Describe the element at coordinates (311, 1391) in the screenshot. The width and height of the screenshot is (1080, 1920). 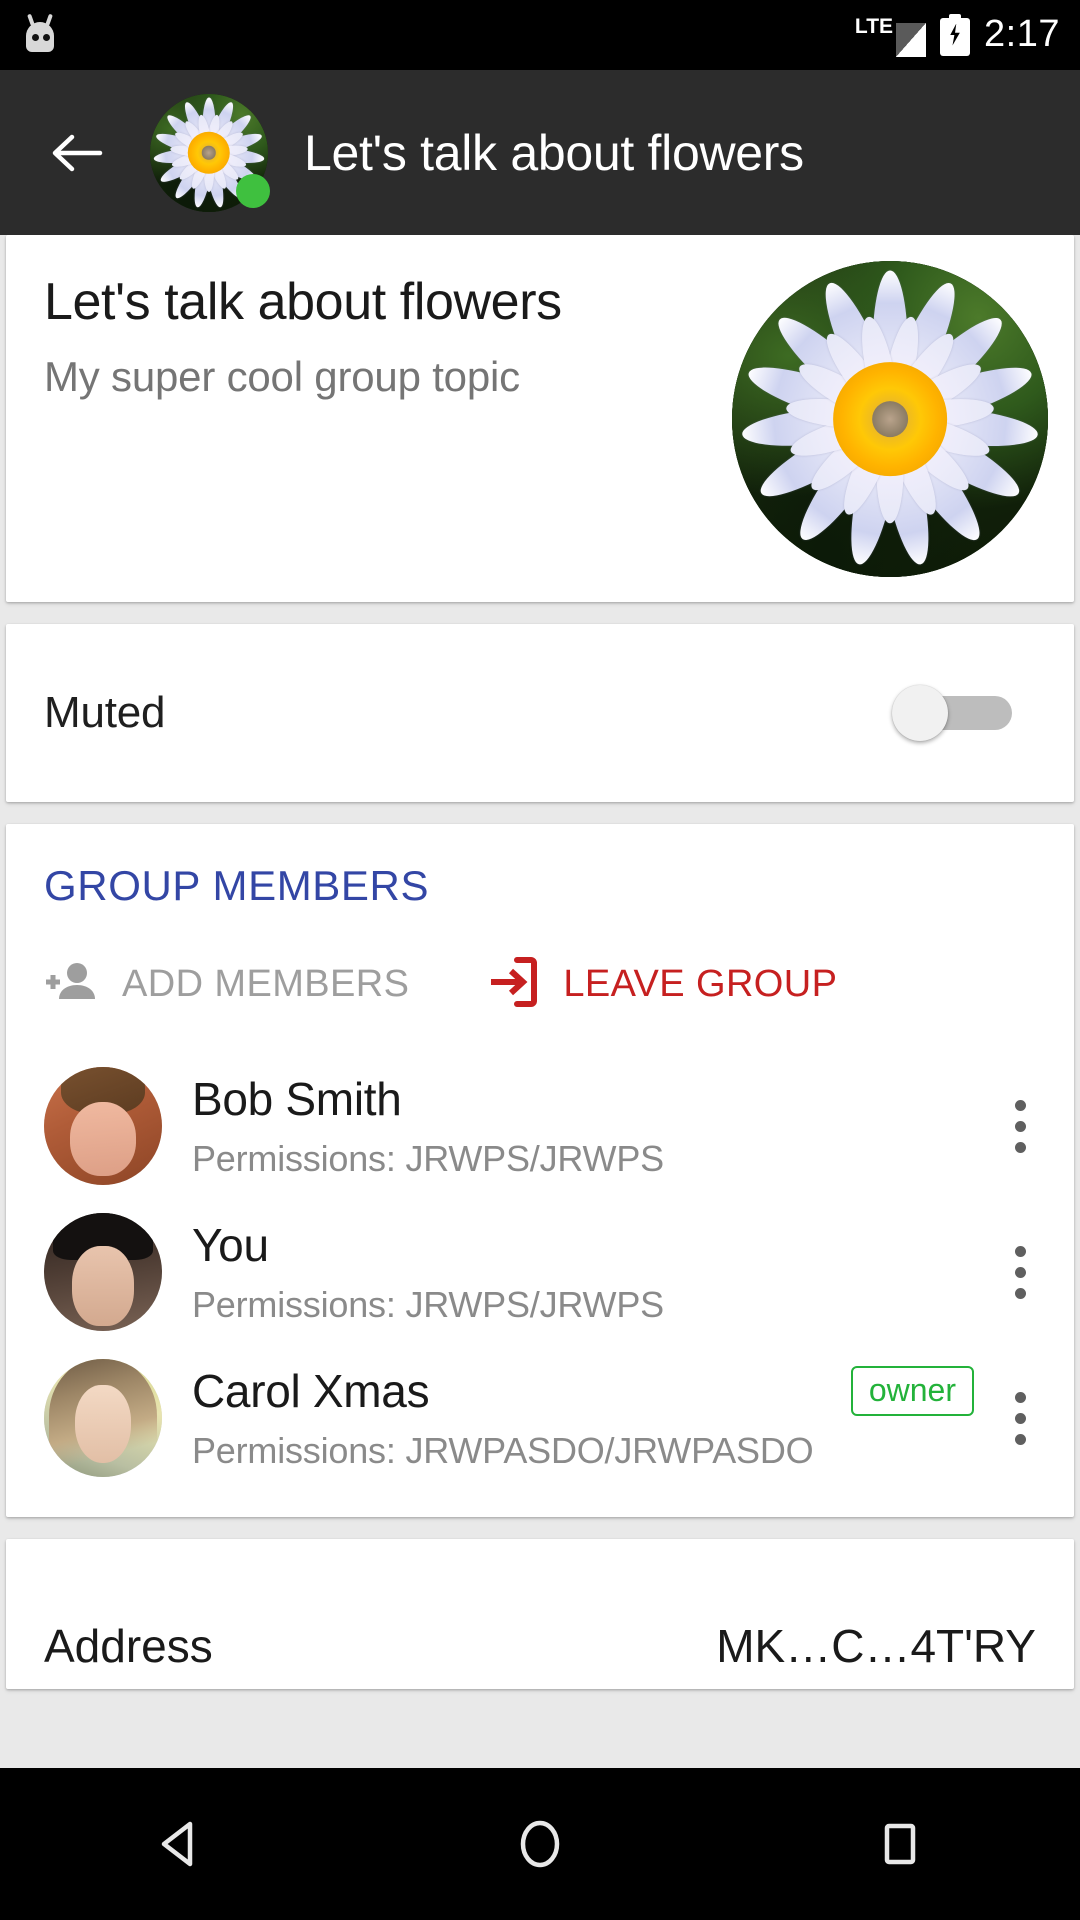
I see `member-name: Carol Xmas` at that location.